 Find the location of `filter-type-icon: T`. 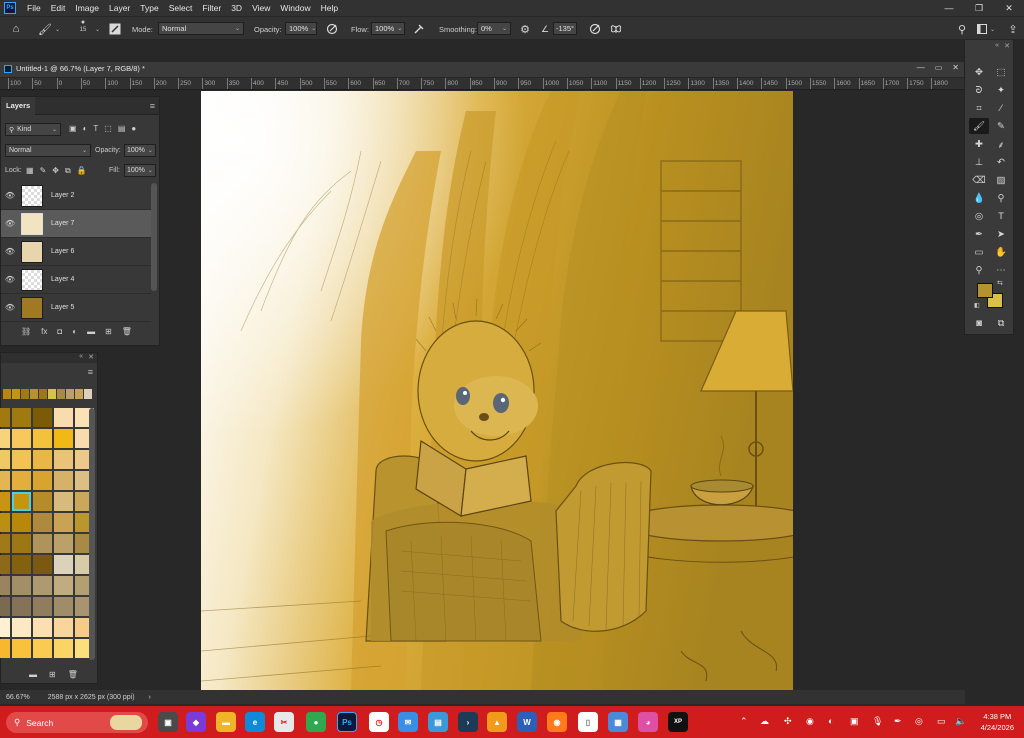

filter-type-icon: T is located at coordinates (95, 128).